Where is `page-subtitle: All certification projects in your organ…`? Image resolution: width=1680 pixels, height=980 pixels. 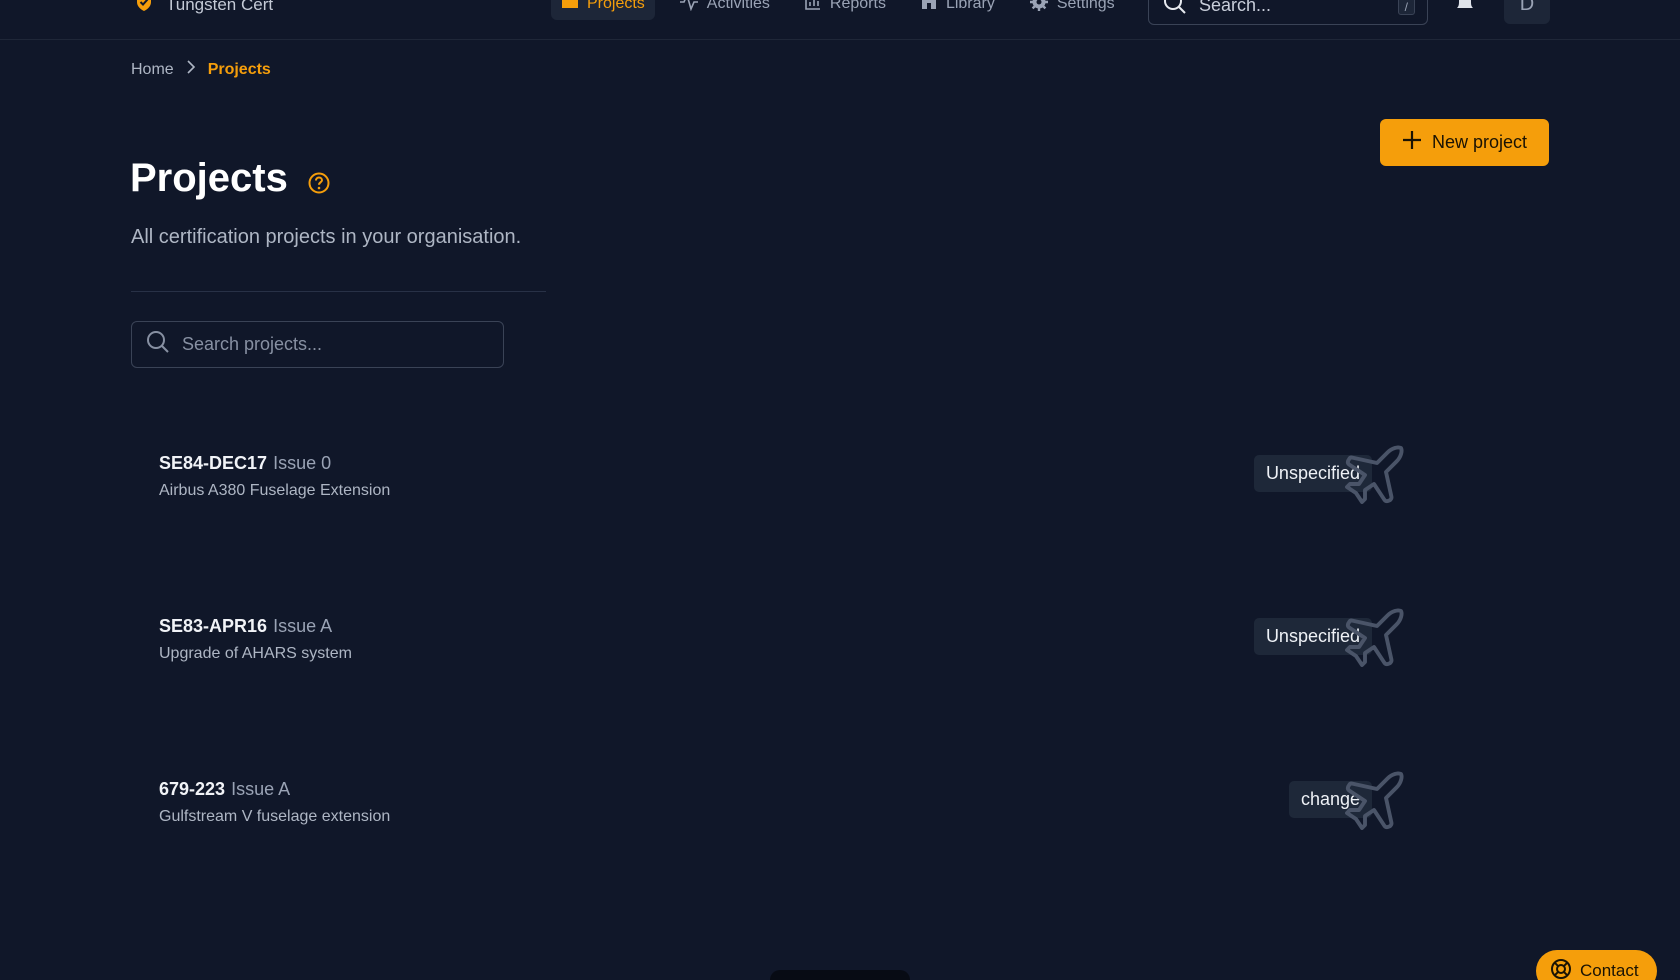
page-subtitle: All certification projects in your organ… is located at coordinates (326, 237).